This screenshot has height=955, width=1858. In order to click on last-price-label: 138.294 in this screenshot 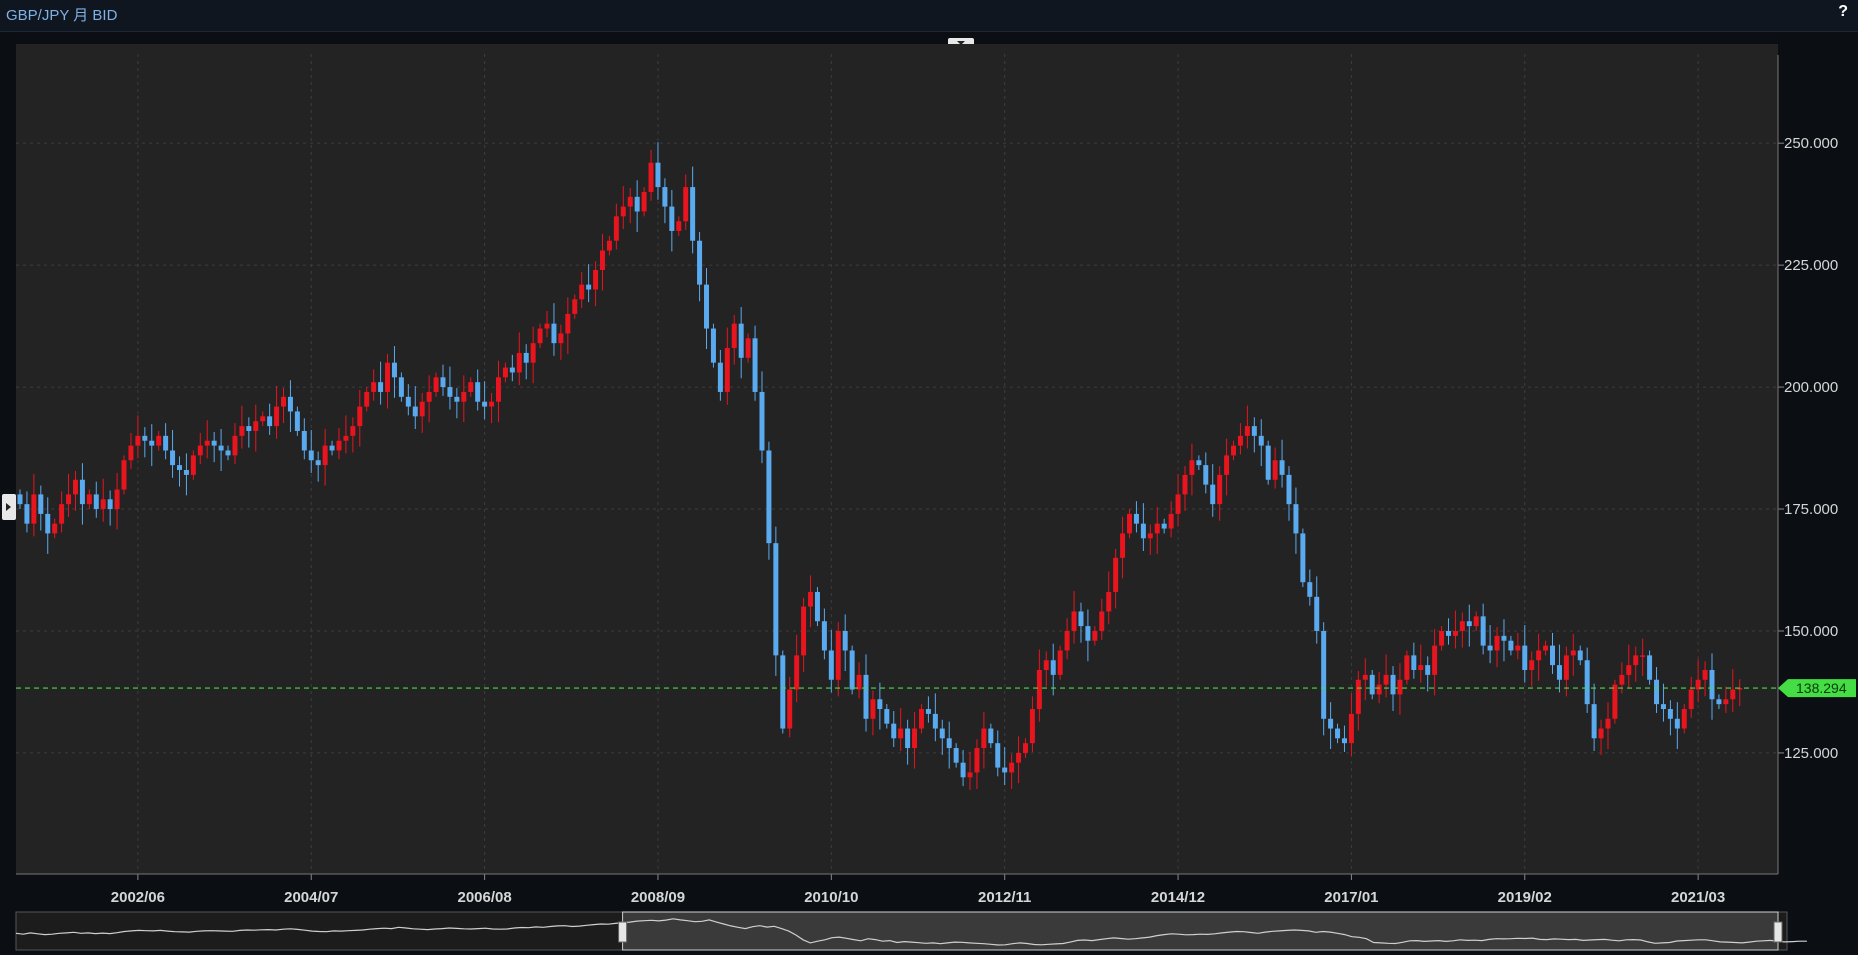, I will do `click(1821, 688)`.